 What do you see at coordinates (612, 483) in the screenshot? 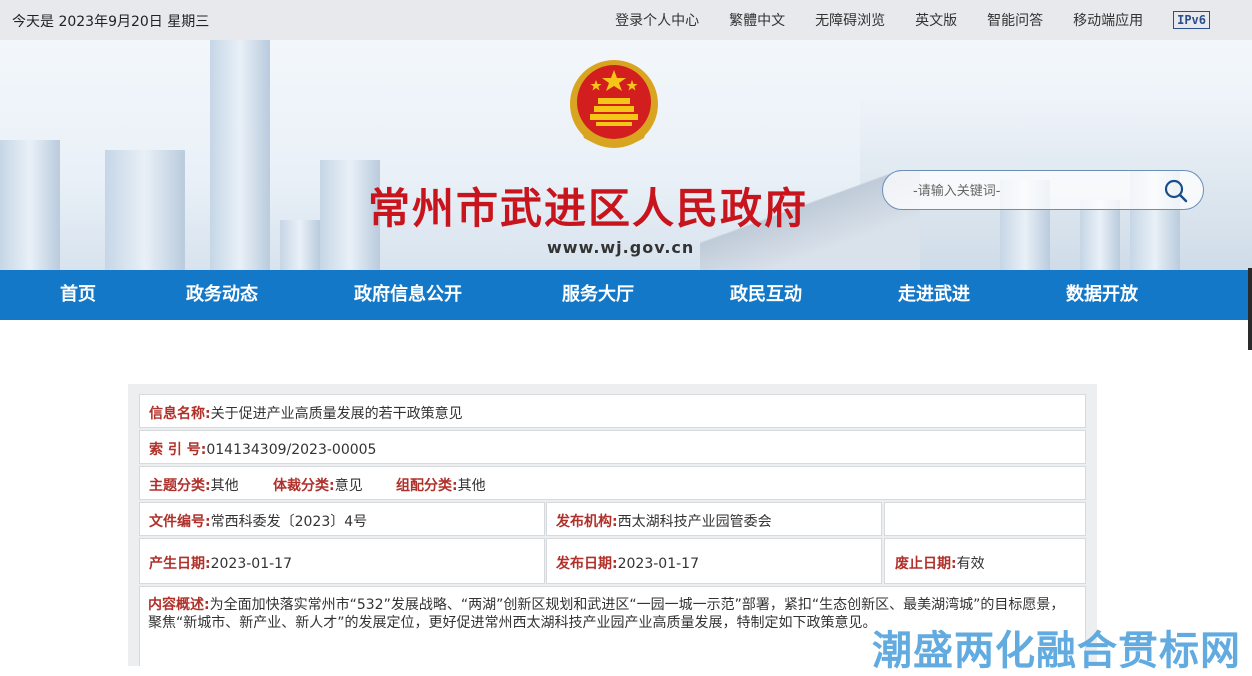
I see `category-row: 主题分类:其他 体裁分类:意见 组配分类:其他` at bounding box center [612, 483].